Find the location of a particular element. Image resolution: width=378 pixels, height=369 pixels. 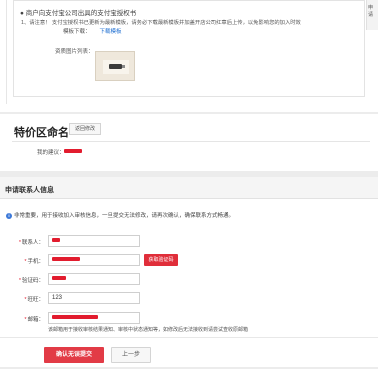

special-name-title: 特价区命名 is located at coordinates (41, 133).